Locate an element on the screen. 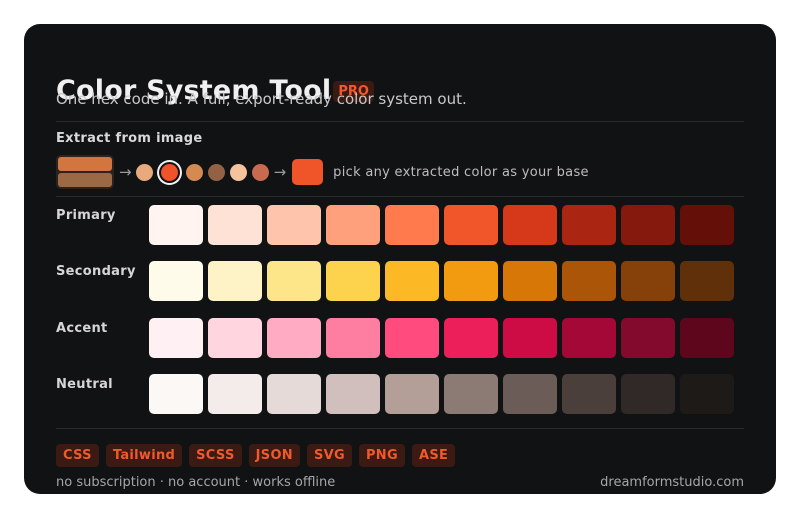  scale-label: Neutral is located at coordinates (84, 384).